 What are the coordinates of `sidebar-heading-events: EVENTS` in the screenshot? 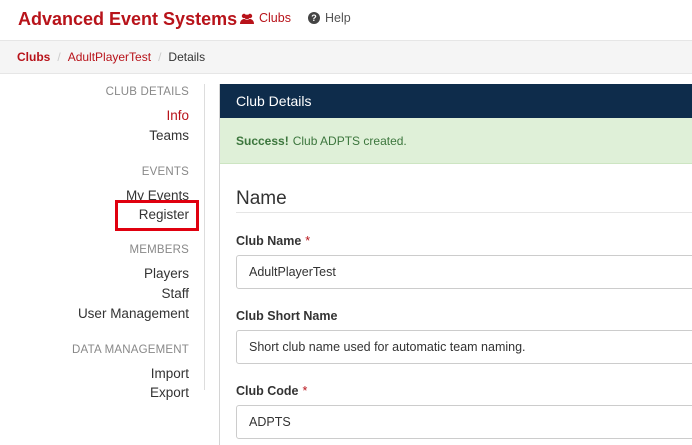 It's located at (165, 172).